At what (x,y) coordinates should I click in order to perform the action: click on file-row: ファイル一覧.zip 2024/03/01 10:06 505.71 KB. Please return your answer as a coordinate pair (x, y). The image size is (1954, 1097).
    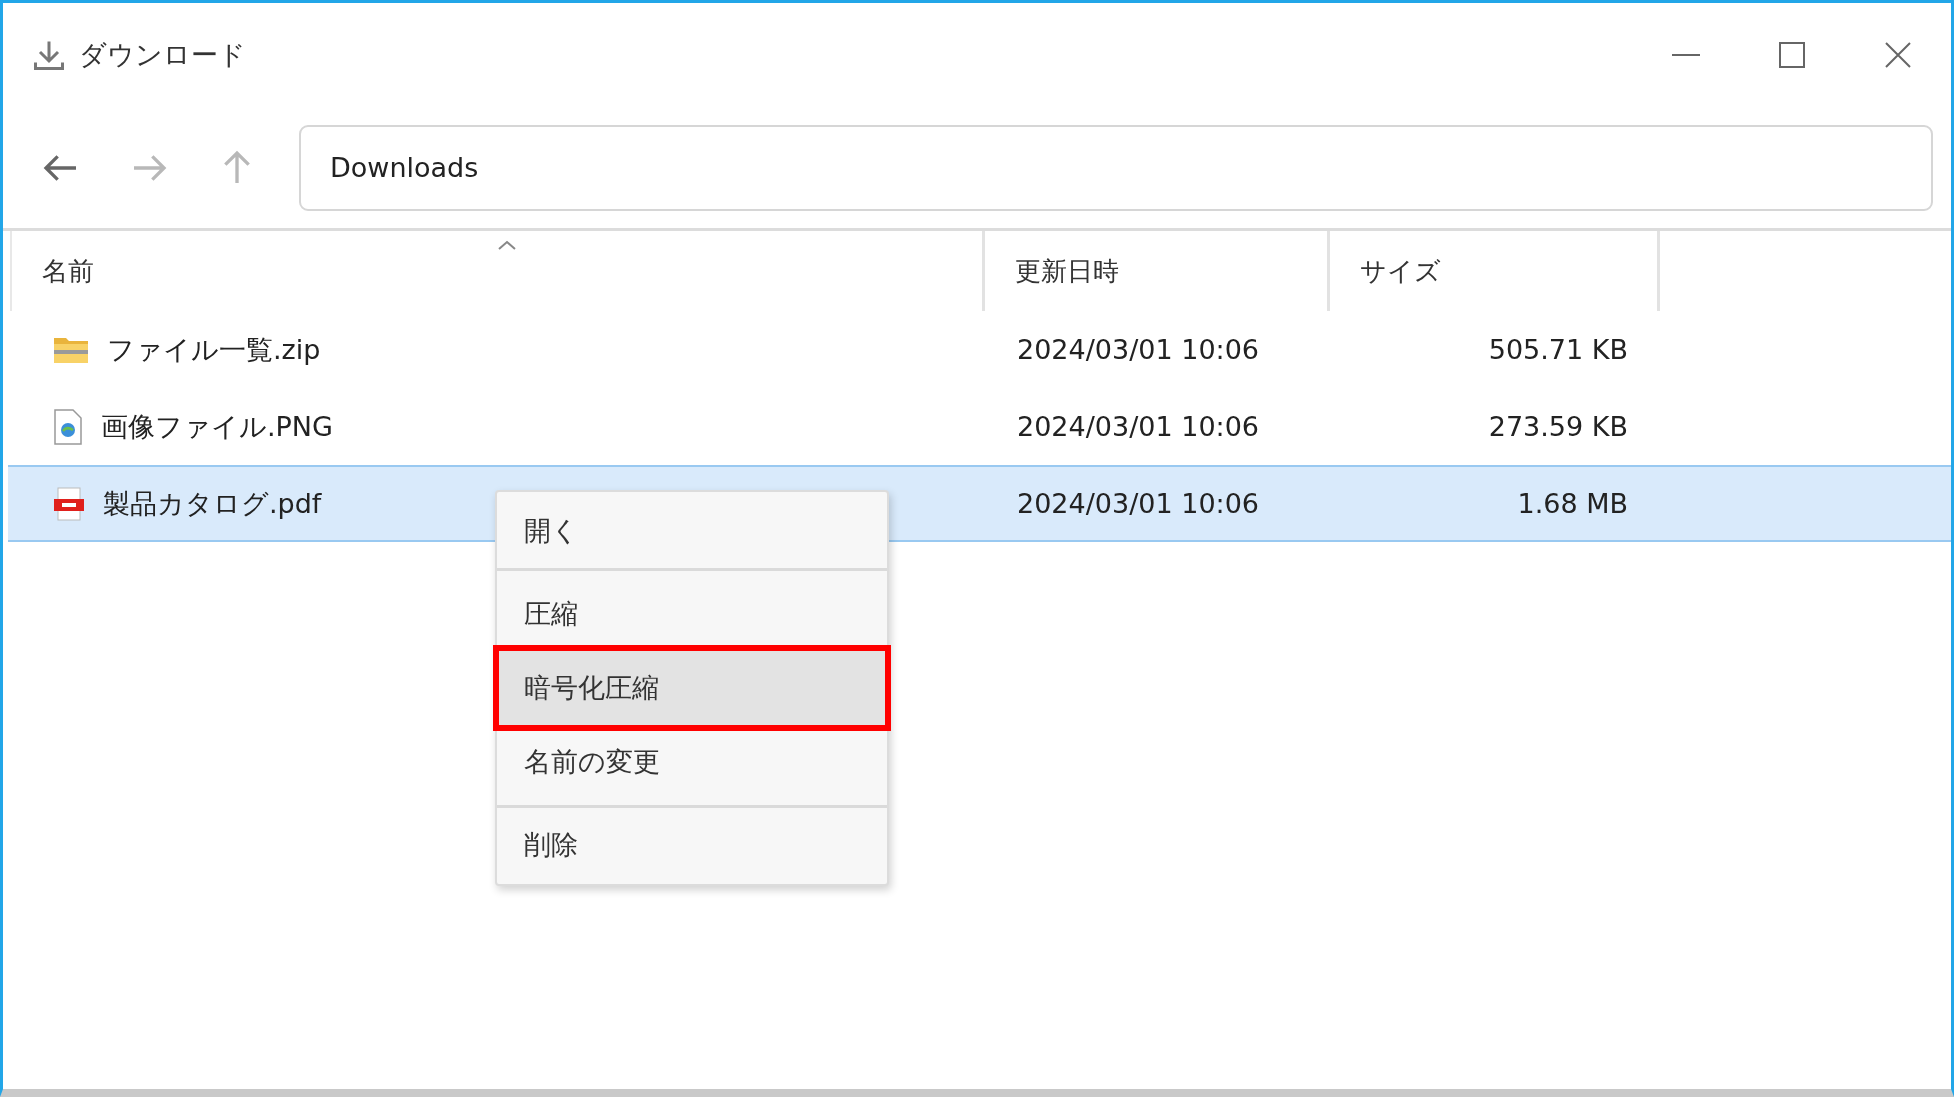
    Looking at the image, I should click on (979, 349).